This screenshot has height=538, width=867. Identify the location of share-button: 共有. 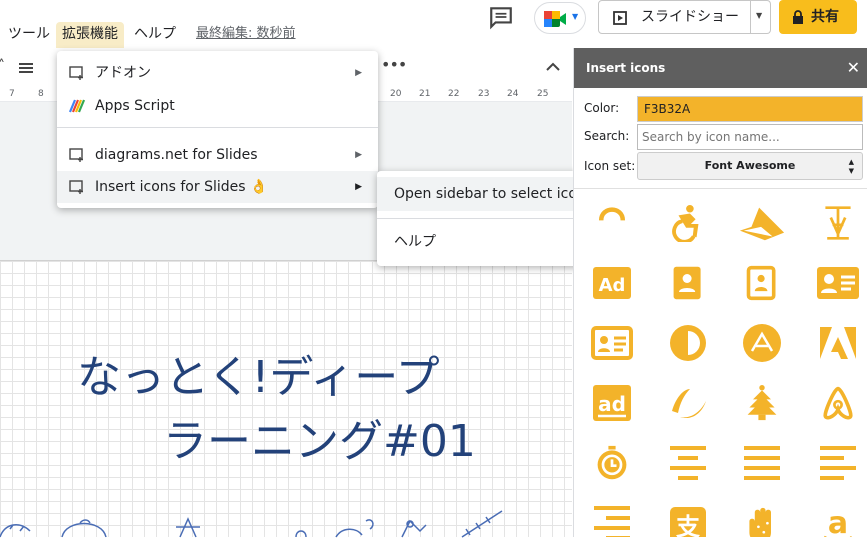
(818, 17).